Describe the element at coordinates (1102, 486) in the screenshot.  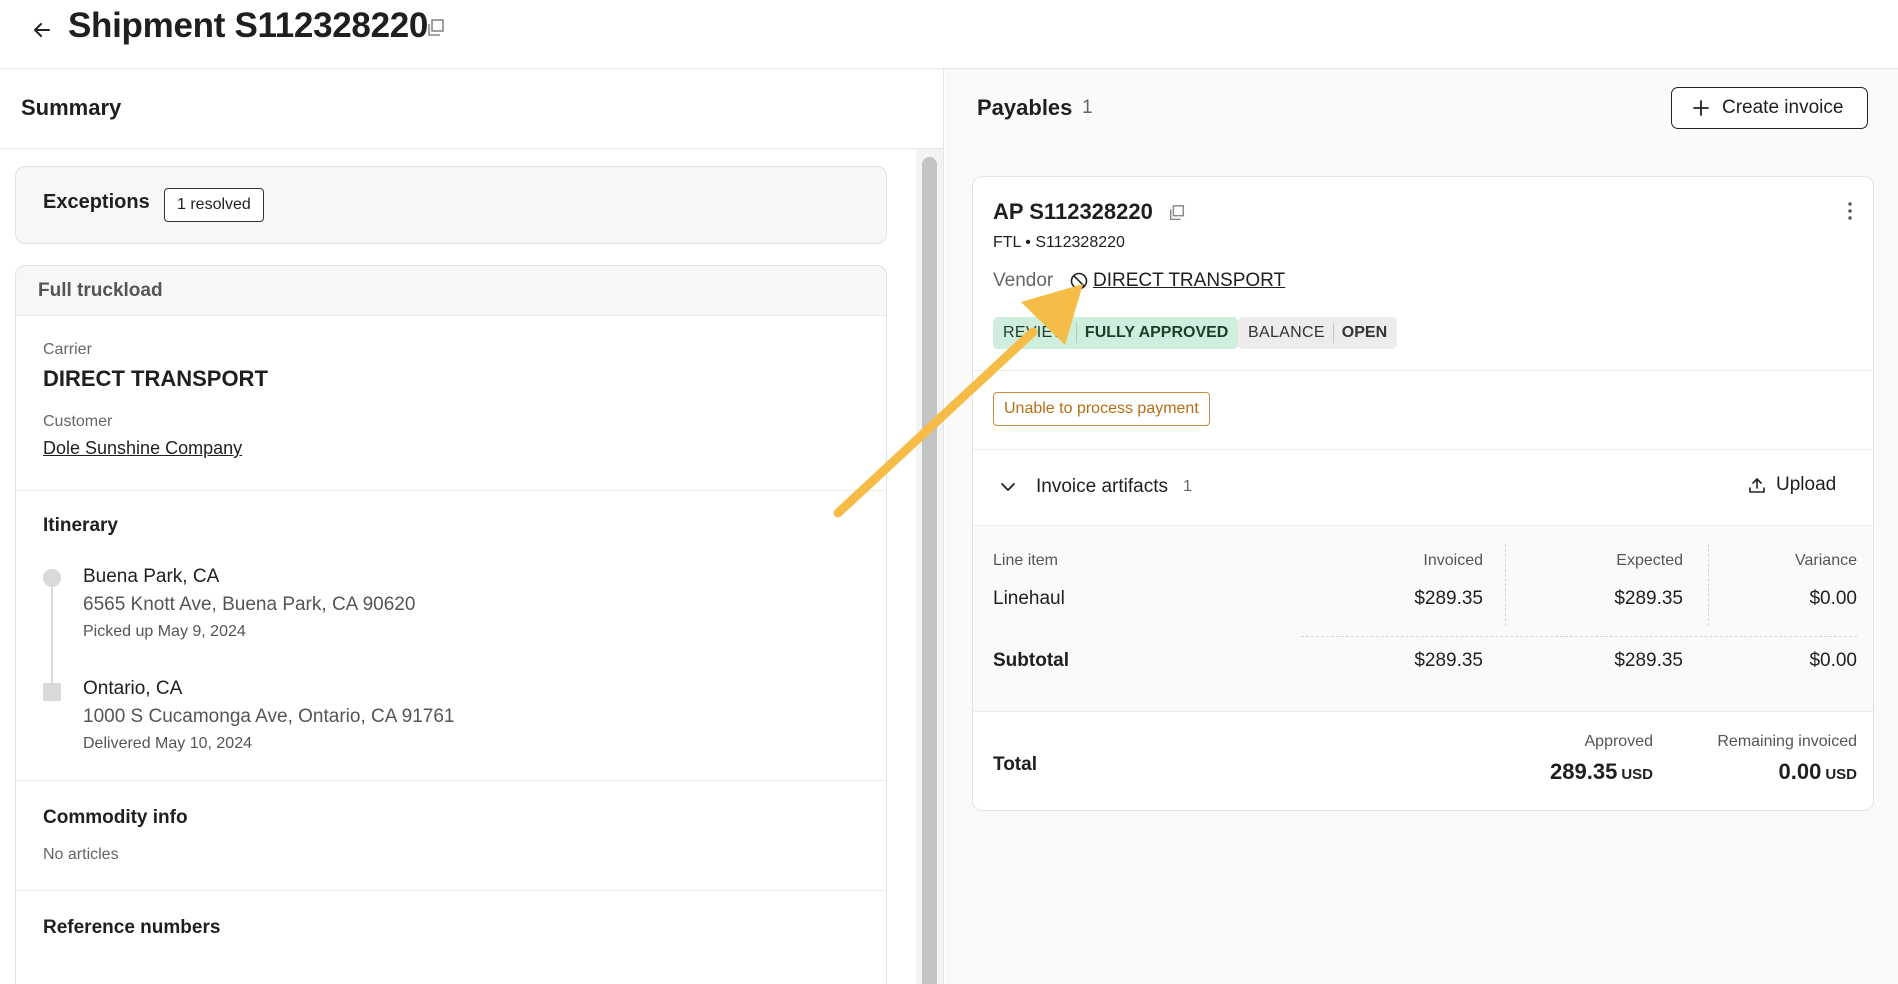
I see `invoice-artifacts-label: Invoice artifacts` at that location.